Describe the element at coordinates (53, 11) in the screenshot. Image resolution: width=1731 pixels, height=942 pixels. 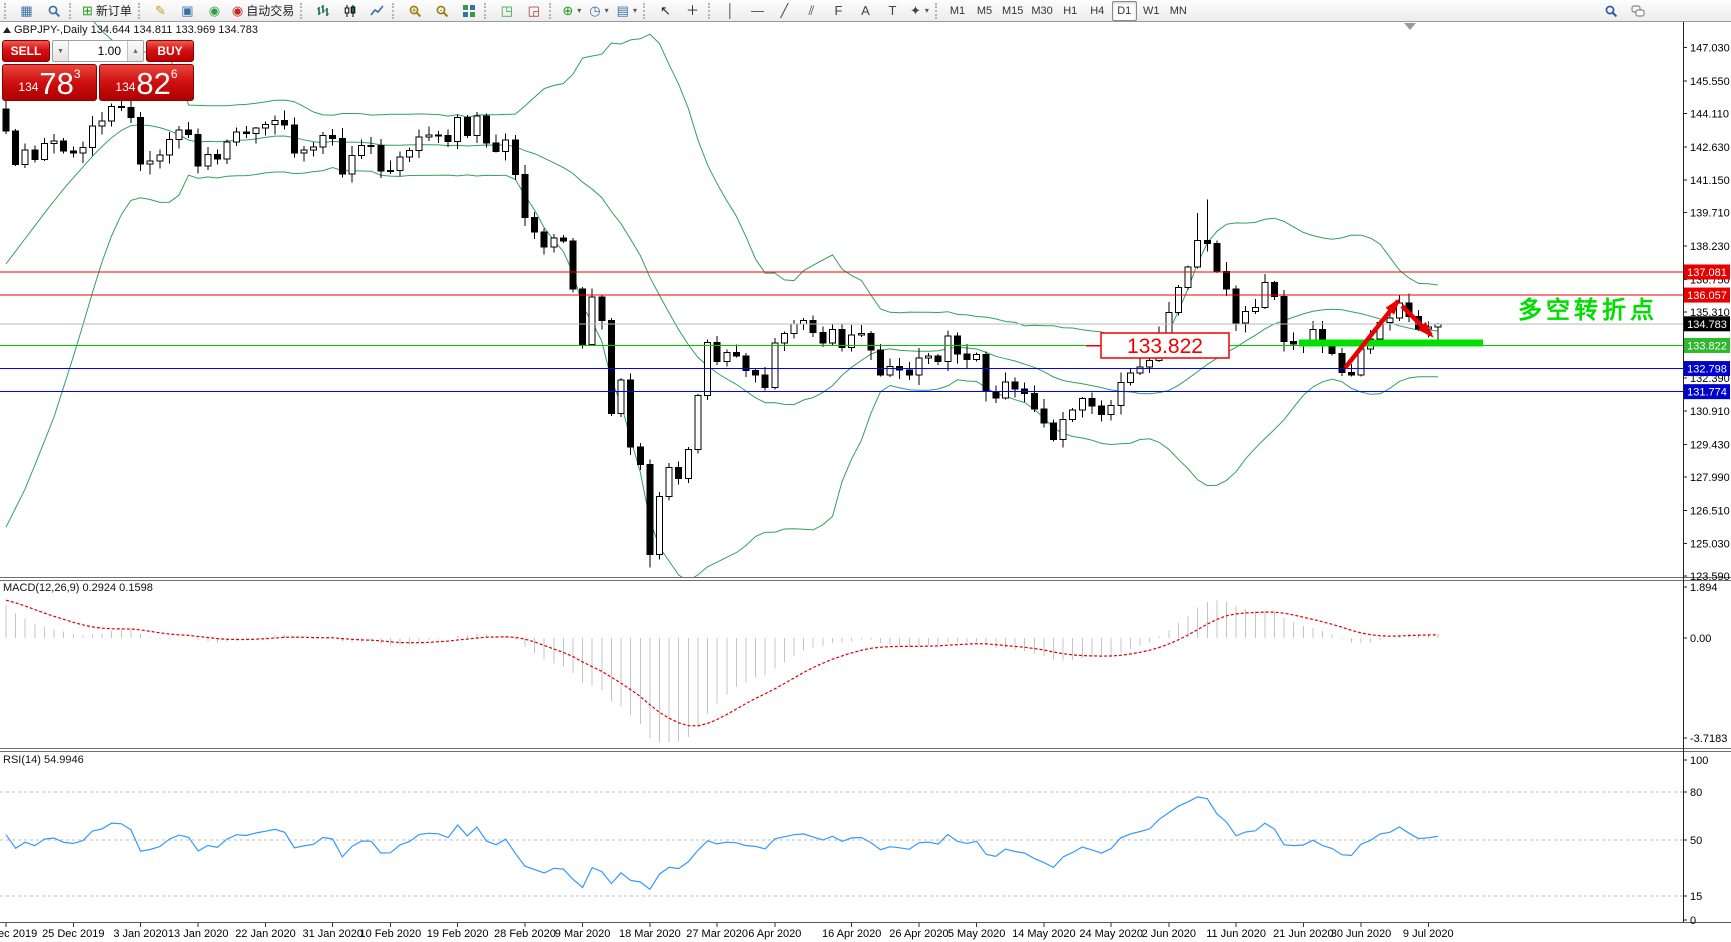
I see `profiles-button` at that location.